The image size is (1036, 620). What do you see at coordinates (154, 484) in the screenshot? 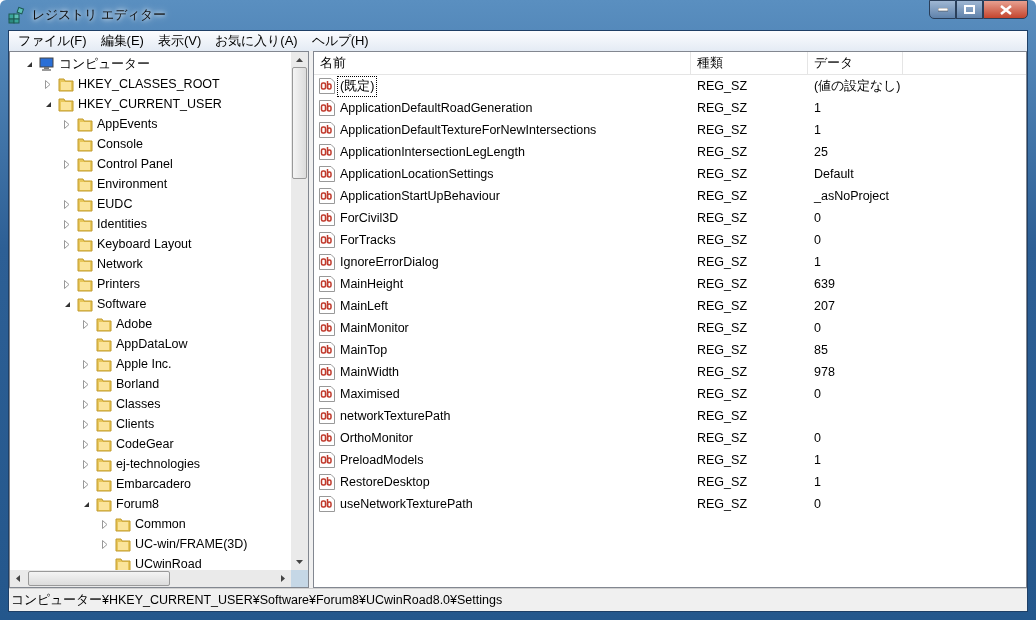
I see `tree-item: Embarcadero` at bounding box center [154, 484].